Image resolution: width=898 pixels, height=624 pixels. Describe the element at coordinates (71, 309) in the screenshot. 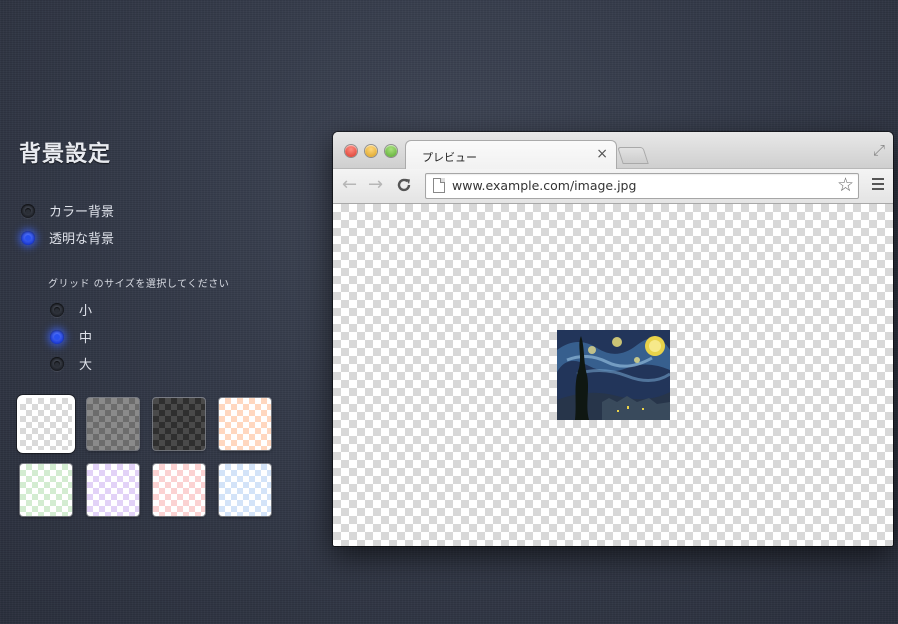

I see `radio-grid-small: 小` at that location.